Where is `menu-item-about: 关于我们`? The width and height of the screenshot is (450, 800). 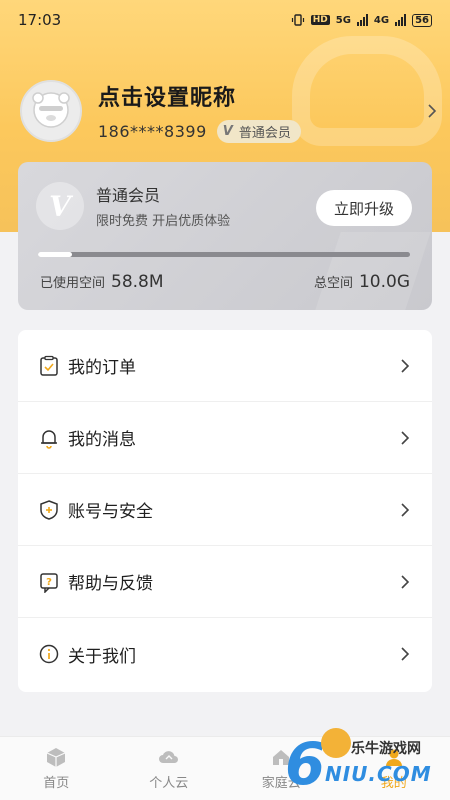
menu-item-about: 关于我们 is located at coordinates (225, 654).